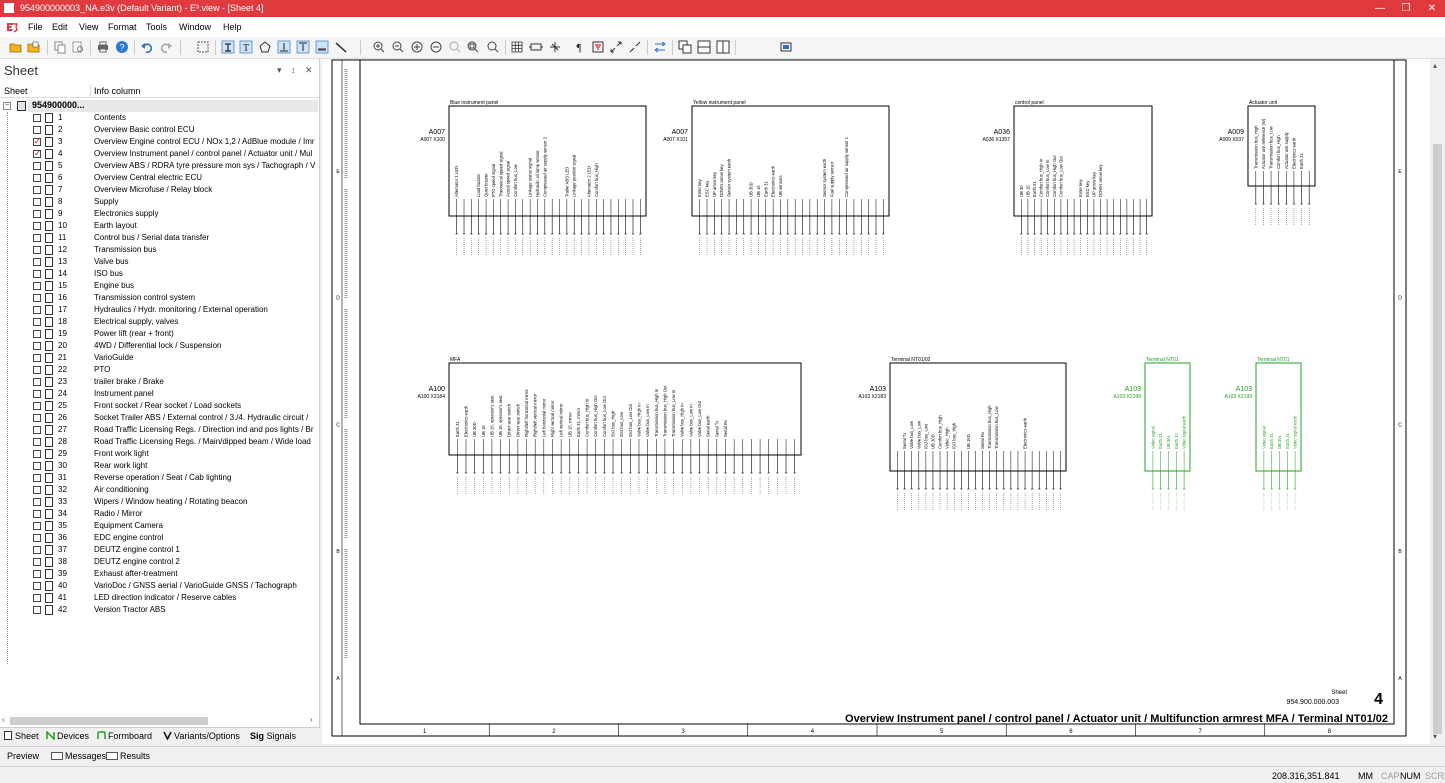 The height and width of the screenshot is (783, 1445). I want to click on tab-preview: Preview, so click(23, 756).